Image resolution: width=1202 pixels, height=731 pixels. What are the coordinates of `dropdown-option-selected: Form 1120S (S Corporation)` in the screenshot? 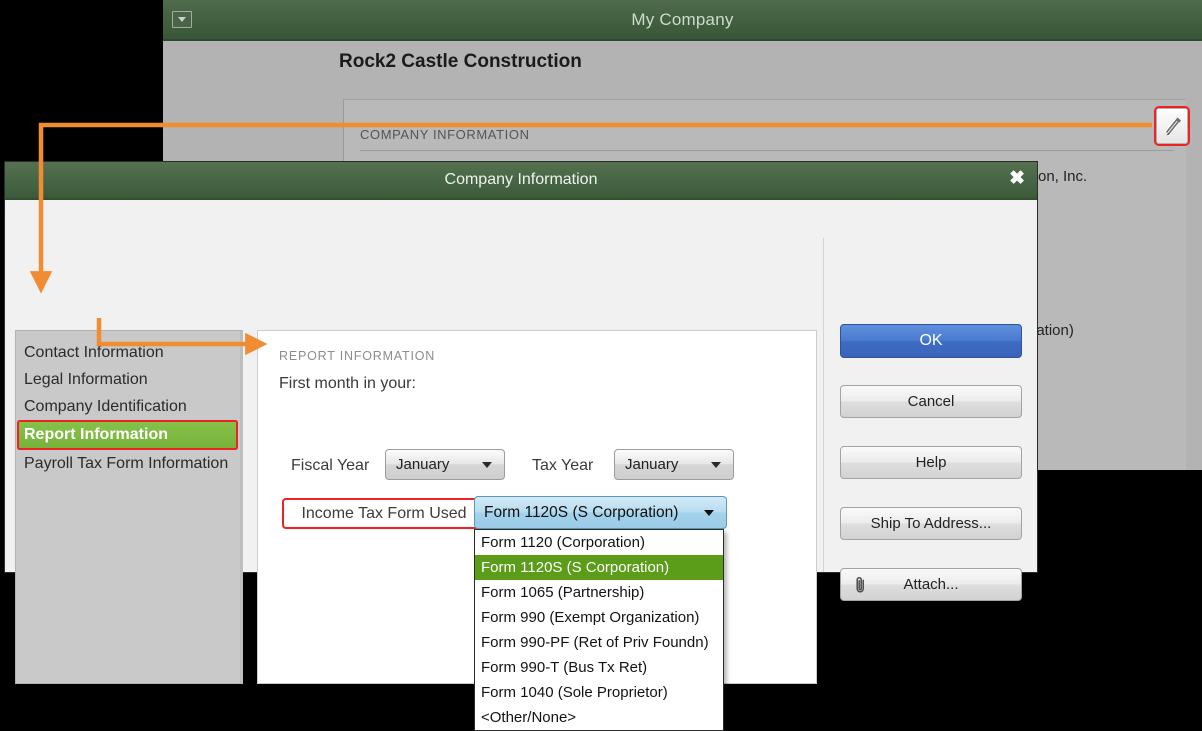 It's located at (599, 567).